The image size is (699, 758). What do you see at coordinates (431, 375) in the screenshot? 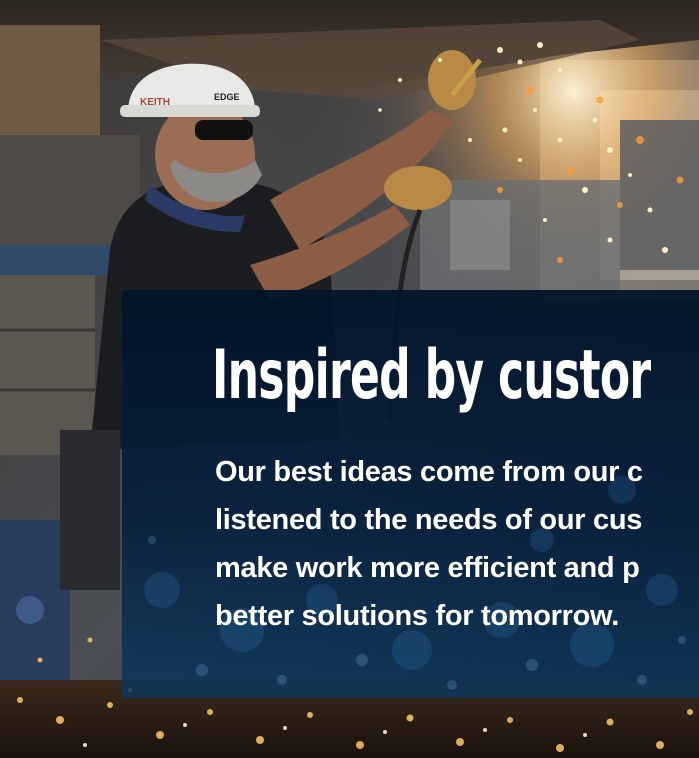
I see `headline: Inspired by custor` at bounding box center [431, 375].